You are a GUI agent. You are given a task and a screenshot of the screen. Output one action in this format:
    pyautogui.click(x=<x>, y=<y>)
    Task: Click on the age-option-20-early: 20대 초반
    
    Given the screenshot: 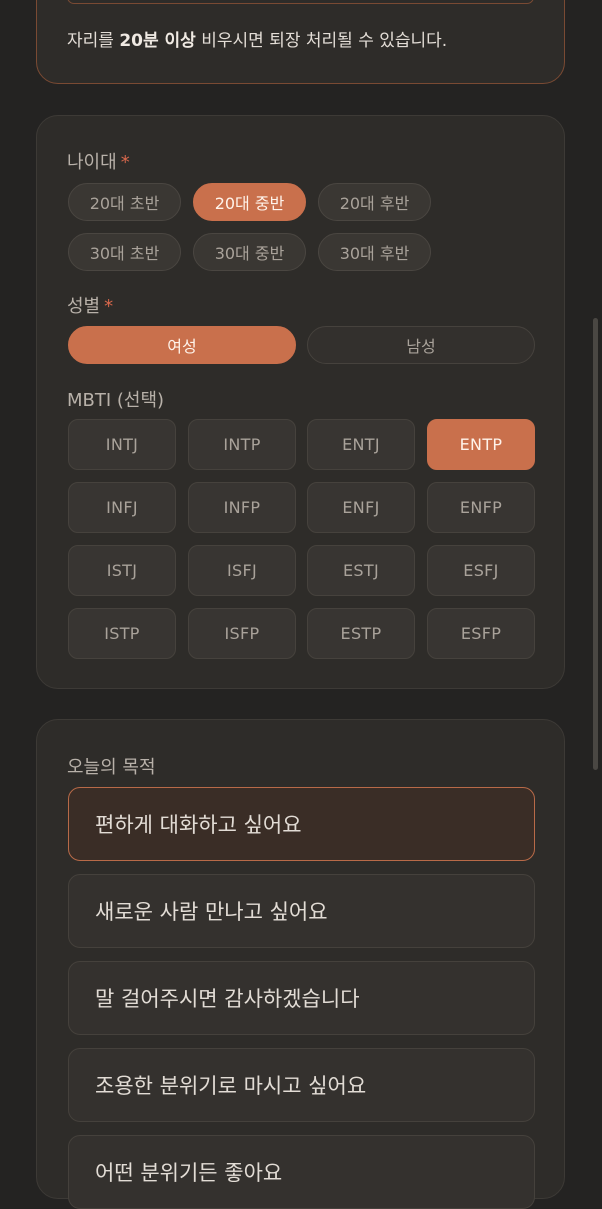 What is the action you would take?
    pyautogui.click(x=124, y=202)
    